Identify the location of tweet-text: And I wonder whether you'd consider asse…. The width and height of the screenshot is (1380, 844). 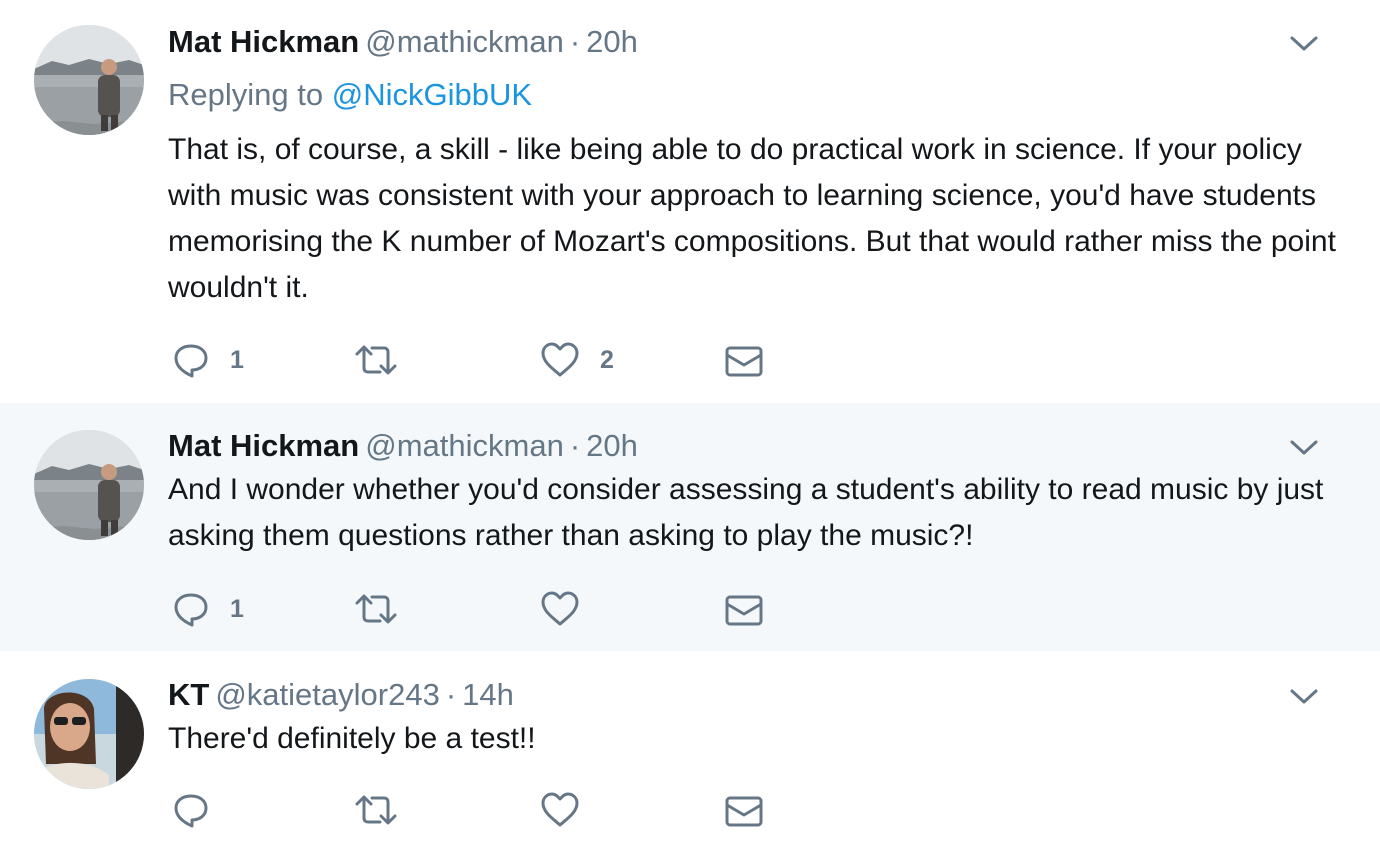
(746, 512).